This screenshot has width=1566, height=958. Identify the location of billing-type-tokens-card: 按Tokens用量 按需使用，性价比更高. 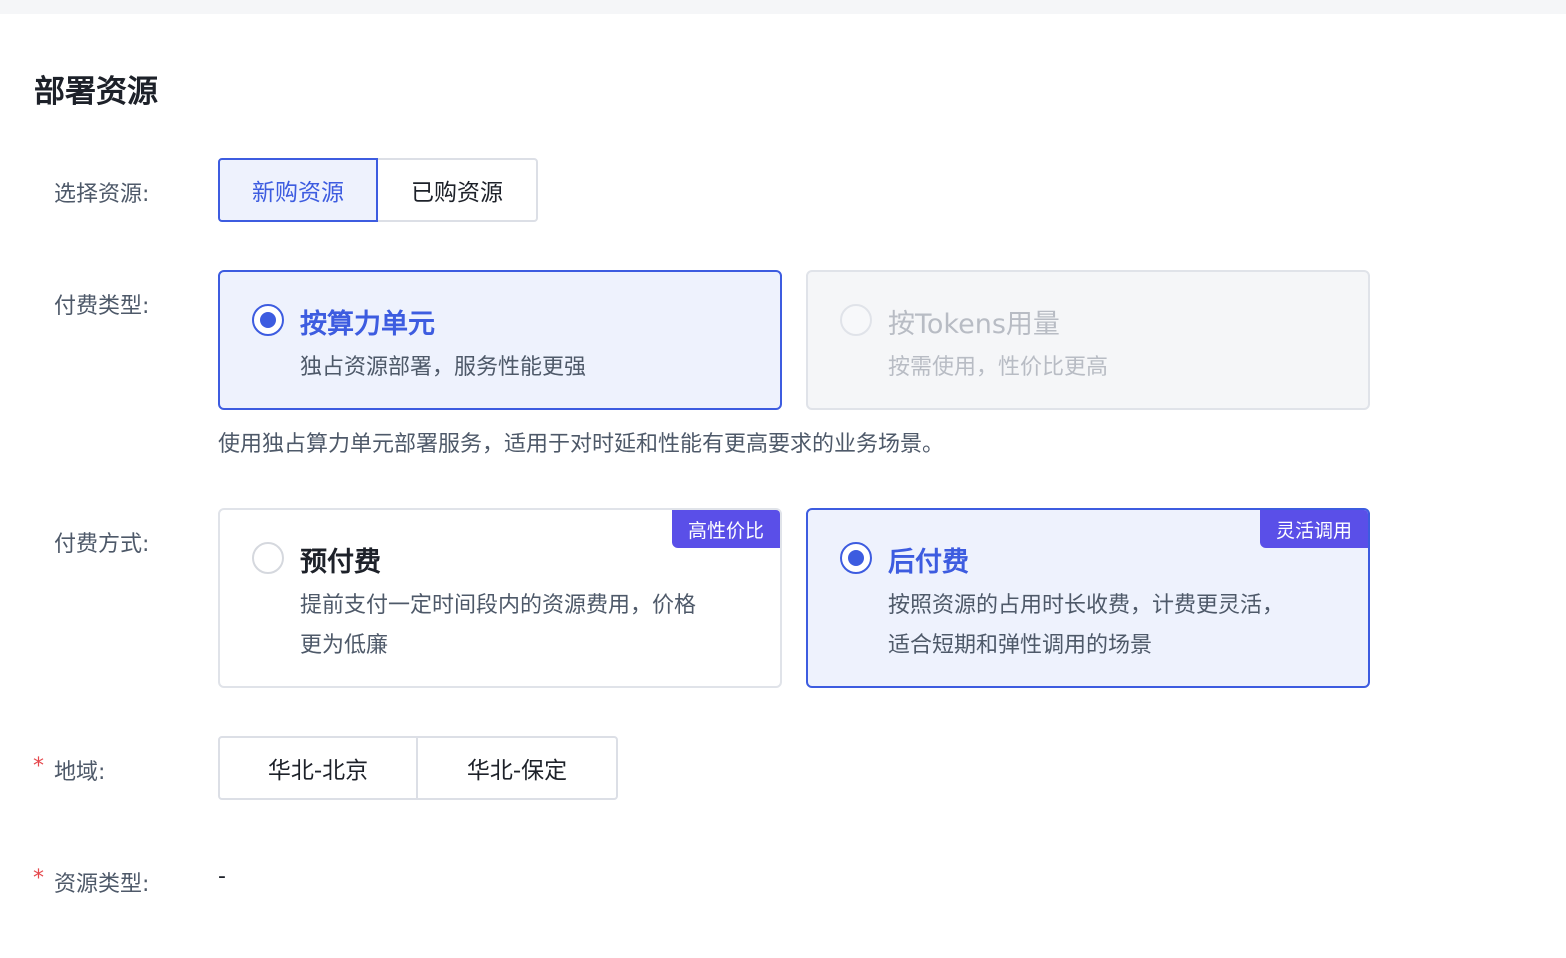
(1088, 340).